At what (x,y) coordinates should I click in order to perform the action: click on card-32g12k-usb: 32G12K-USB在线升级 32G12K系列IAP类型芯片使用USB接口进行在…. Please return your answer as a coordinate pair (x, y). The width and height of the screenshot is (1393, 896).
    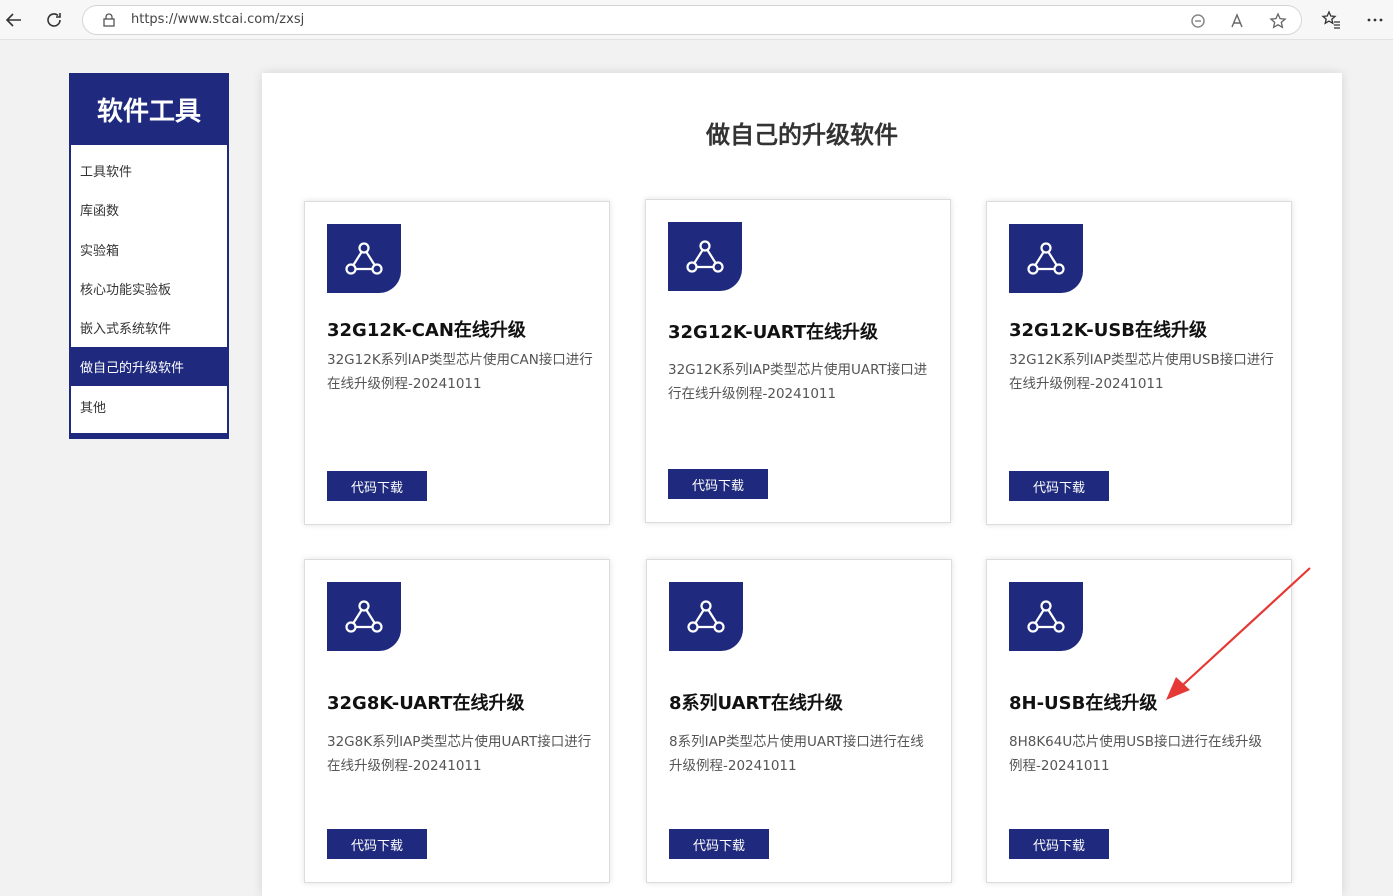
    Looking at the image, I should click on (1139, 363).